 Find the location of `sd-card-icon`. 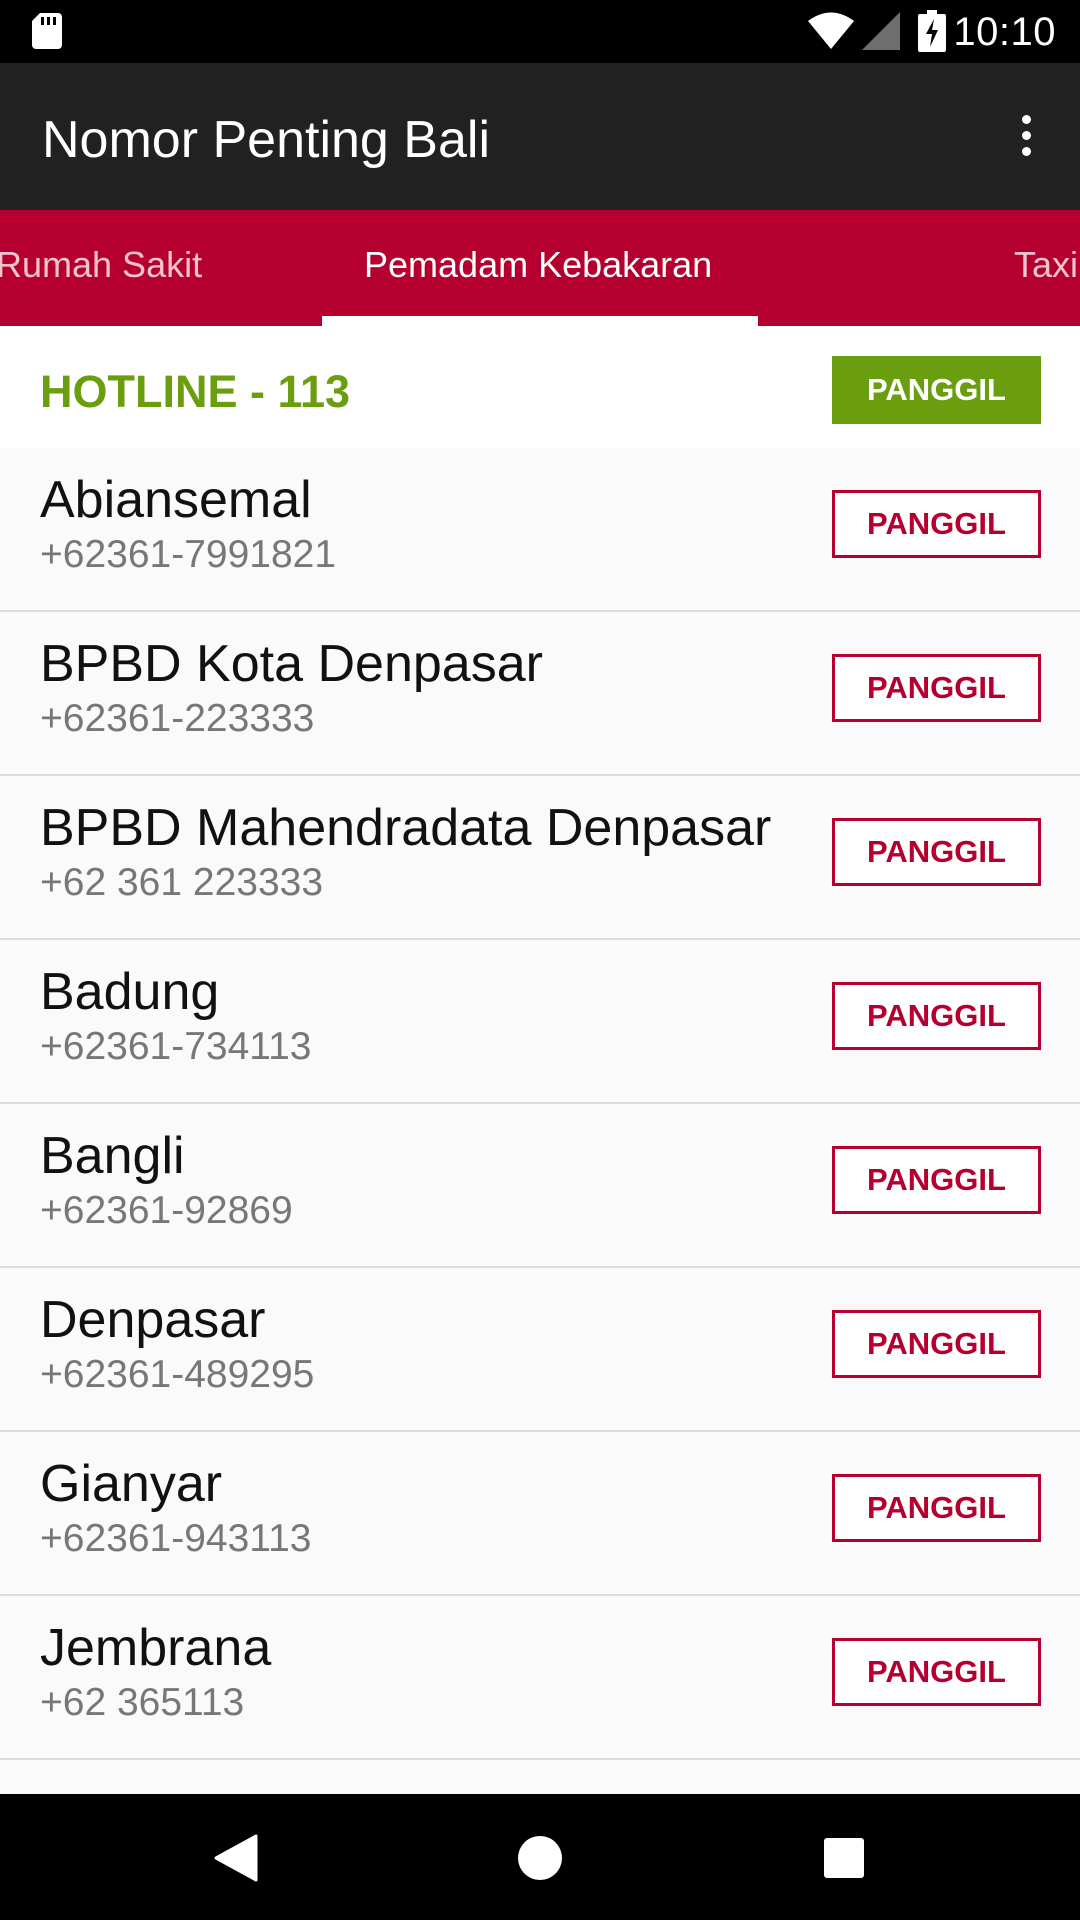

sd-card-icon is located at coordinates (47, 31).